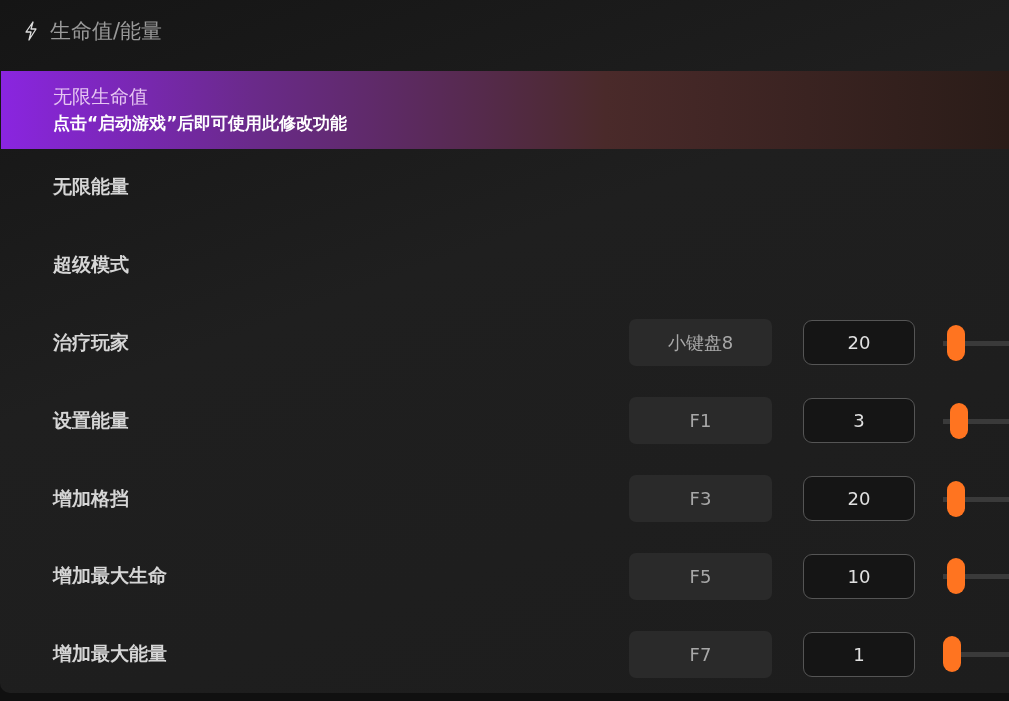  I want to click on hotkey-button: F7, so click(700, 654).